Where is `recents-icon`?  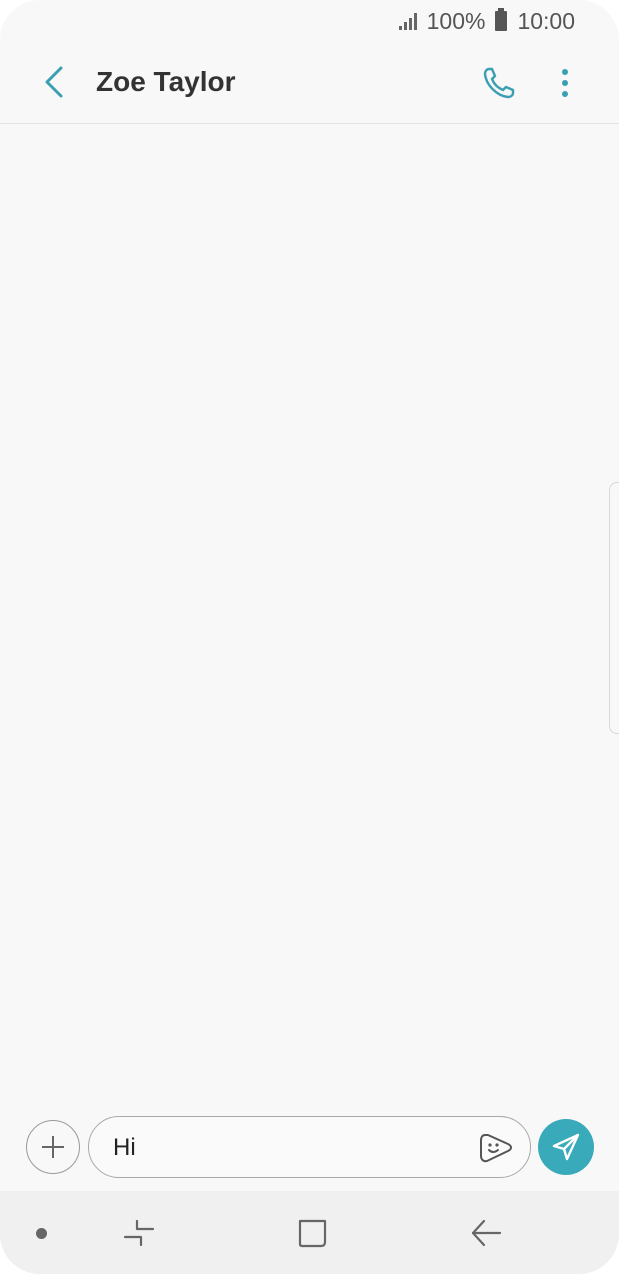
recents-icon is located at coordinates (139, 1233).